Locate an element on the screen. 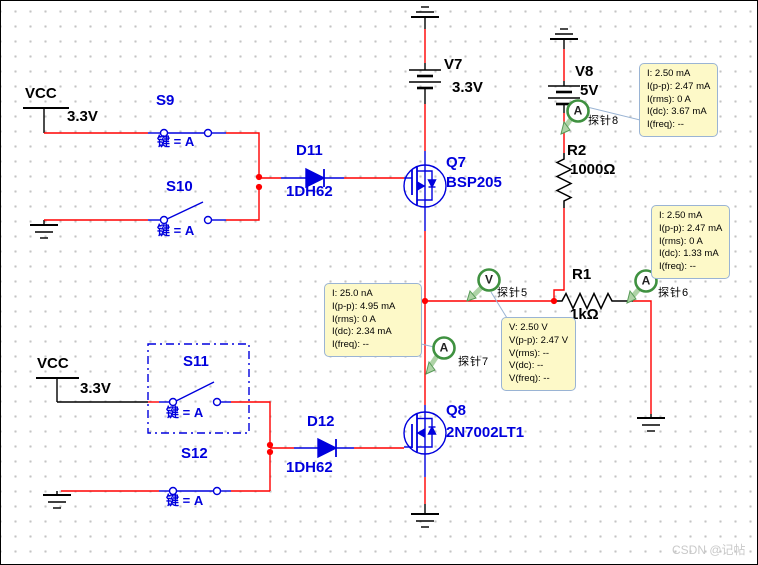 This screenshot has width=758, height=565. probe-7-type: A is located at coordinates (444, 347).